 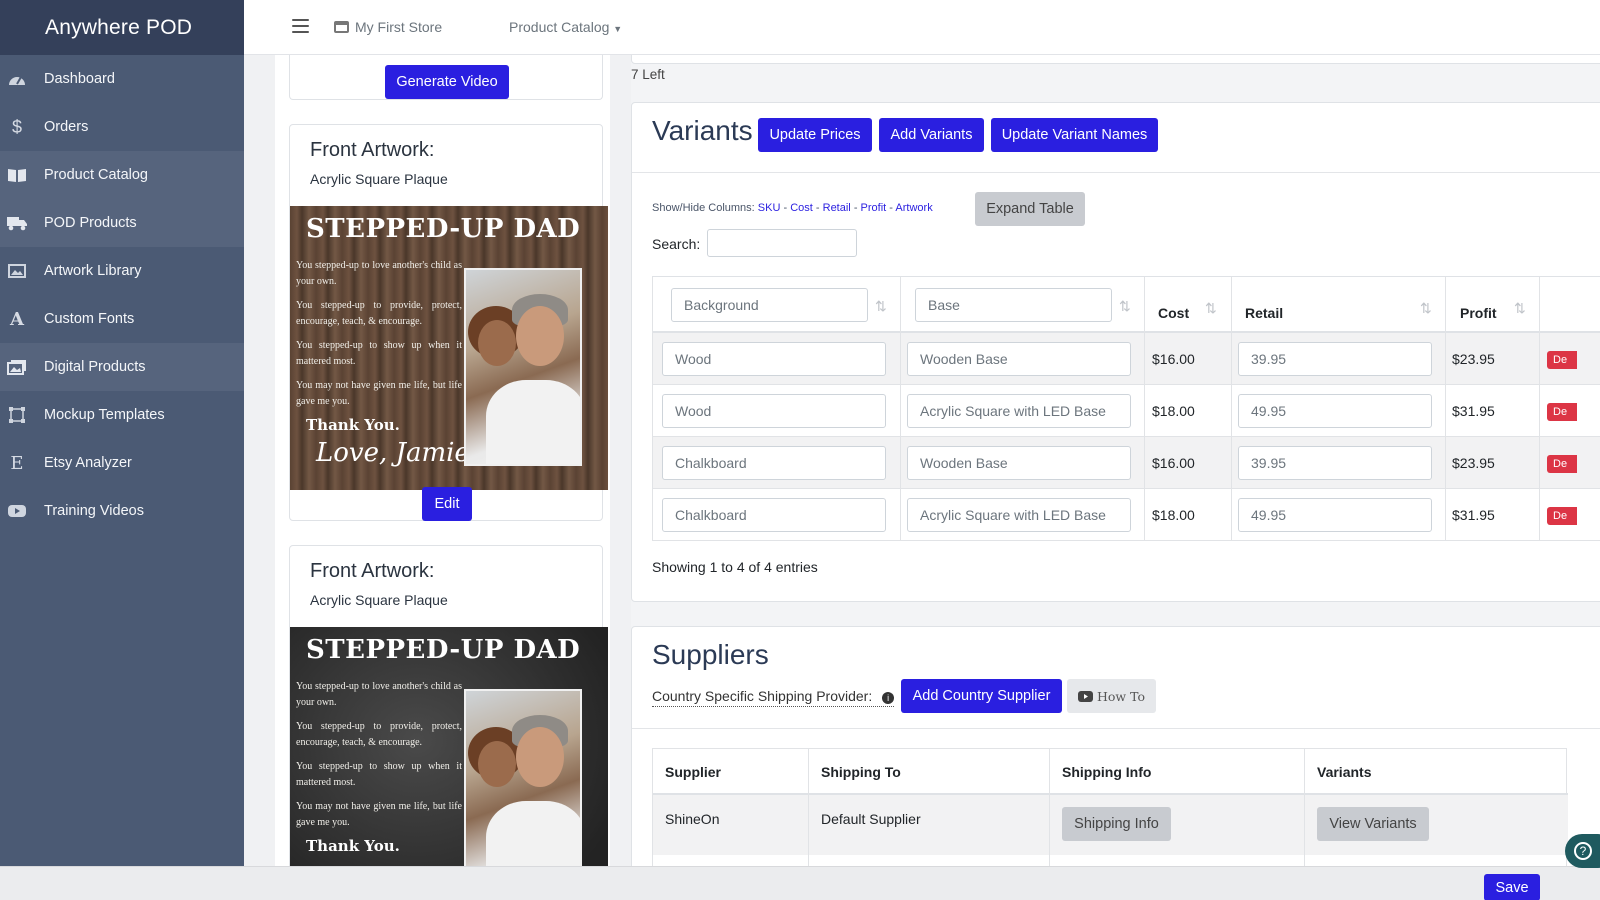 What do you see at coordinates (710, 654) in the screenshot?
I see `suppliers-title: Suppliers` at bounding box center [710, 654].